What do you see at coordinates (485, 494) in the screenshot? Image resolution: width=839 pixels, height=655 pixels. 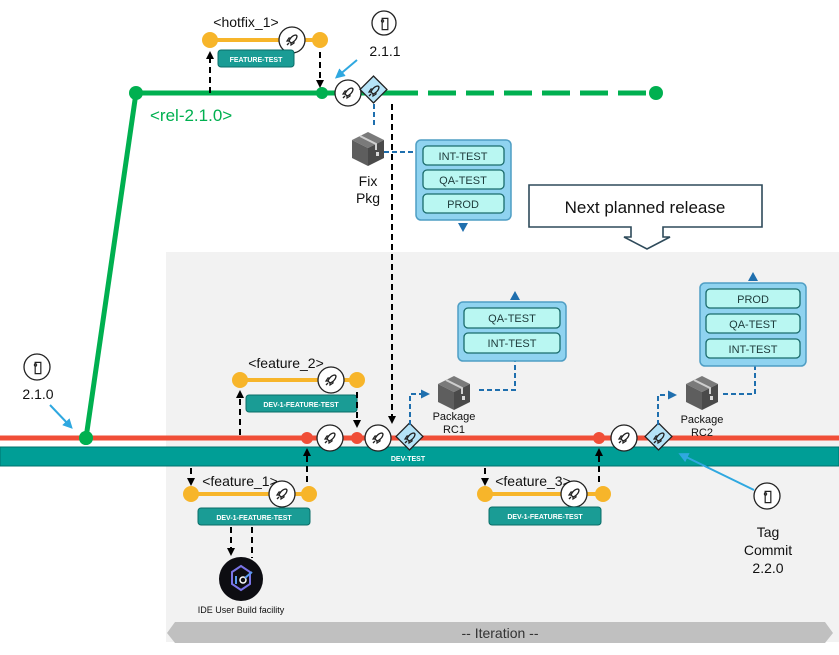 I see `feature-3-start-node` at bounding box center [485, 494].